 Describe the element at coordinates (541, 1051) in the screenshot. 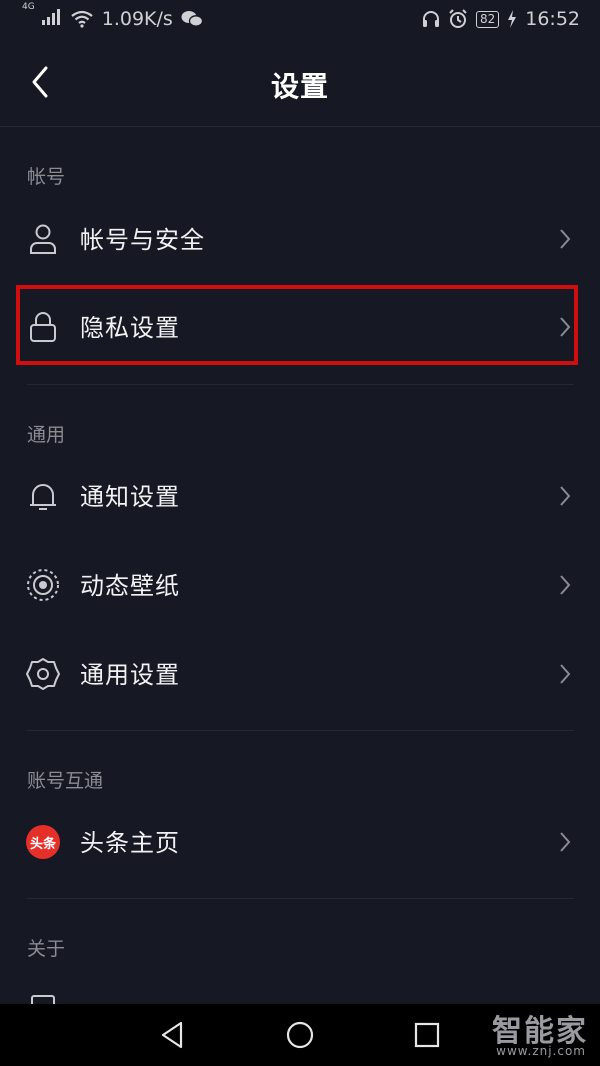

I see `watermark-url: www.znj.com` at that location.